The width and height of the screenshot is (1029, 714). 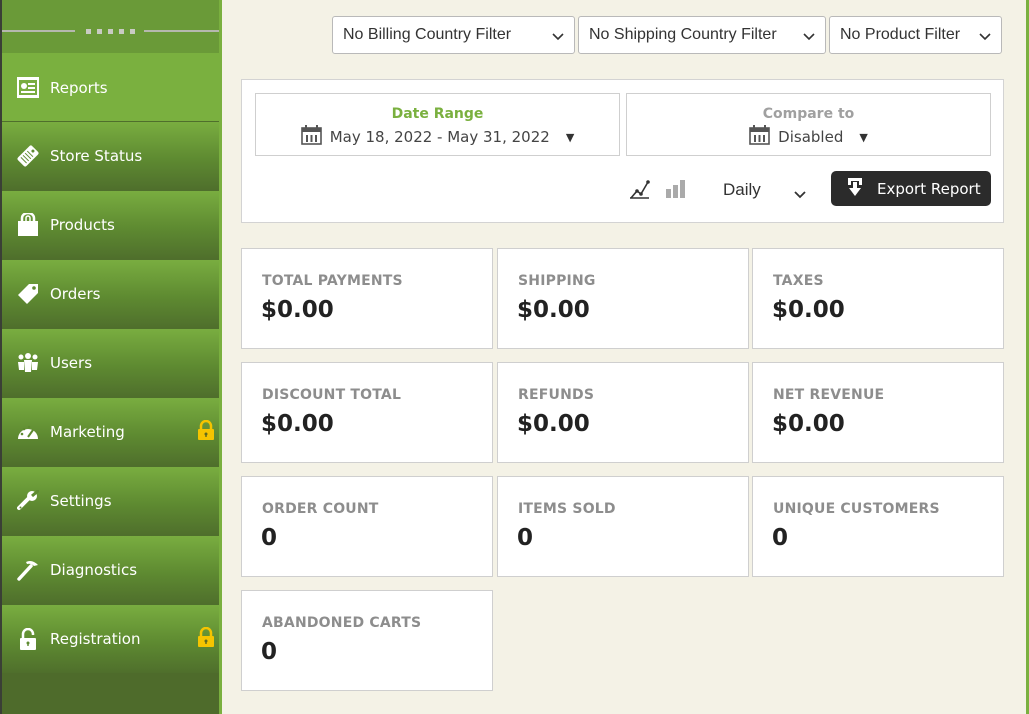 I want to click on sidebar-item-label: Store Status, so click(x=96, y=156).